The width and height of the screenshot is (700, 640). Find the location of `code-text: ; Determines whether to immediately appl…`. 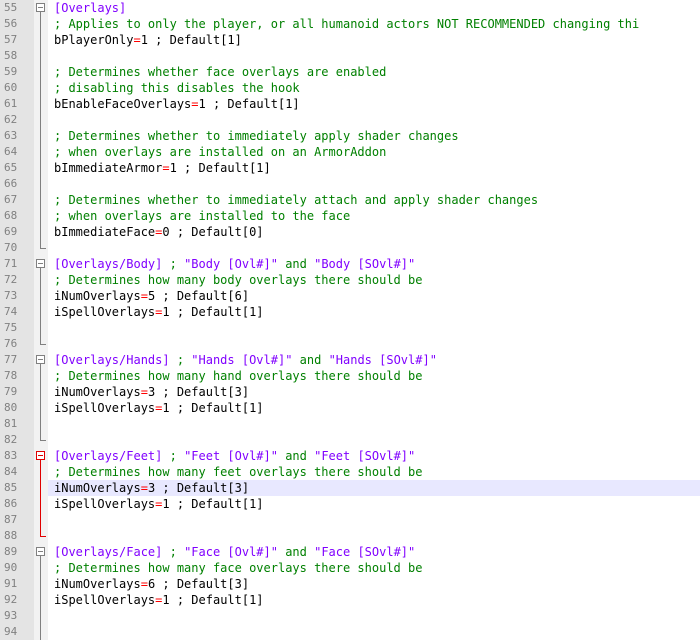

code-text: ; Determines whether to immediately appl… is located at coordinates (374, 136).